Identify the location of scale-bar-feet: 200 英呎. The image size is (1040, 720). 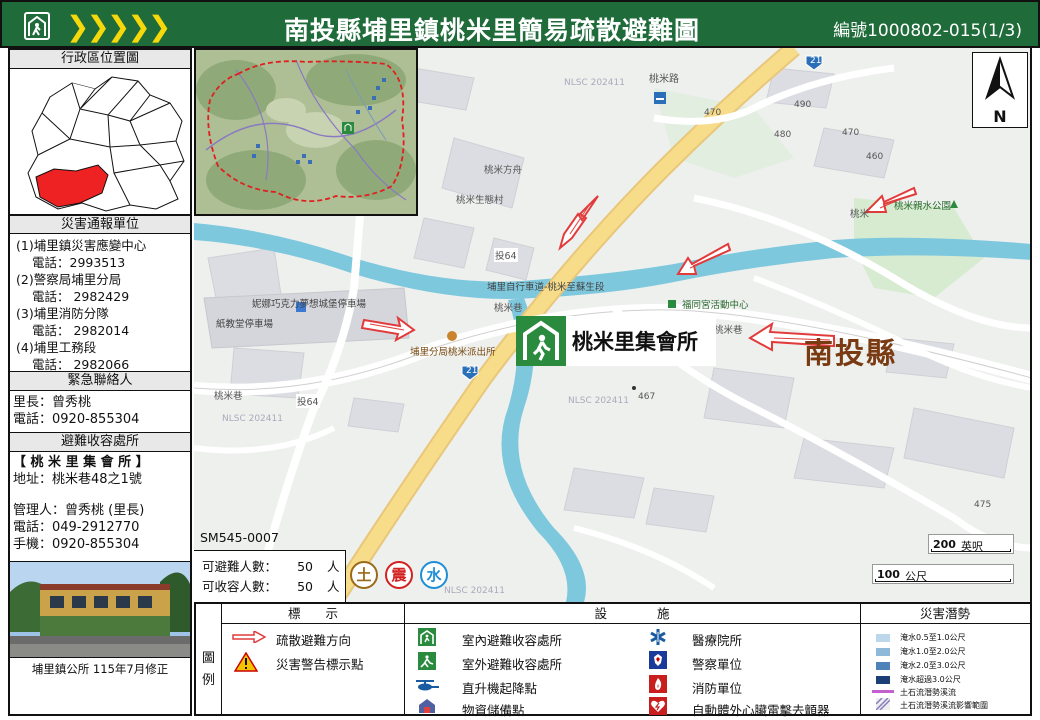
(971, 544).